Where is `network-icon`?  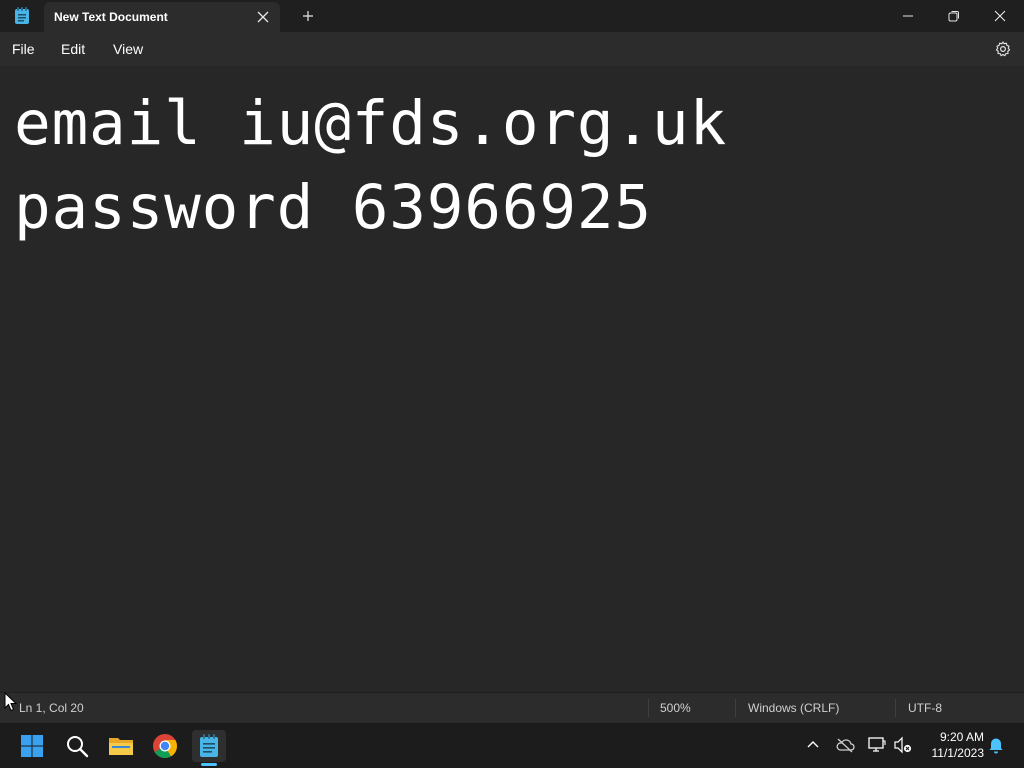 network-icon is located at coordinates (877, 745).